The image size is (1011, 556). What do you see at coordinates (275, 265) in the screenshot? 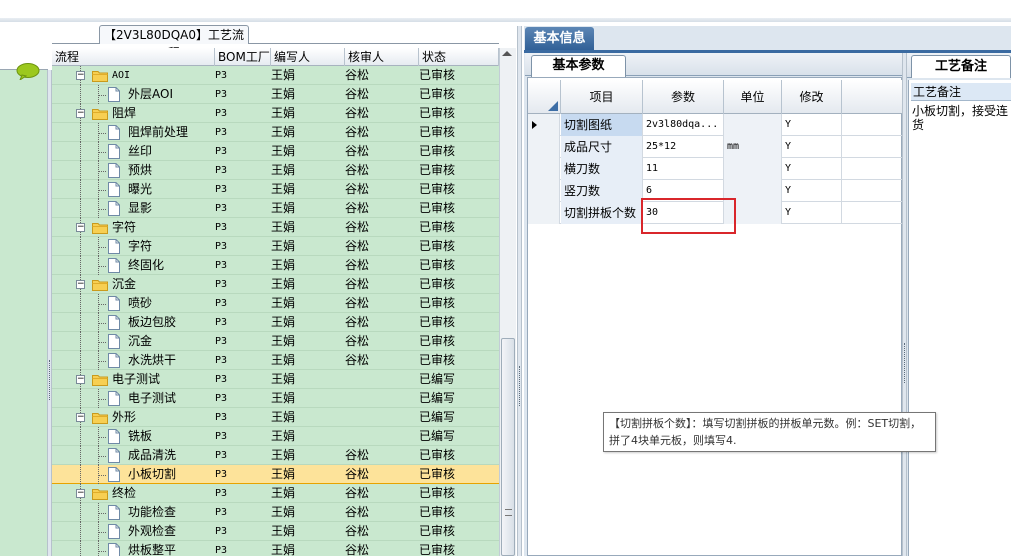
I see `table-row: 终固化 P3 王娟 谷松 已审核` at bounding box center [275, 265].